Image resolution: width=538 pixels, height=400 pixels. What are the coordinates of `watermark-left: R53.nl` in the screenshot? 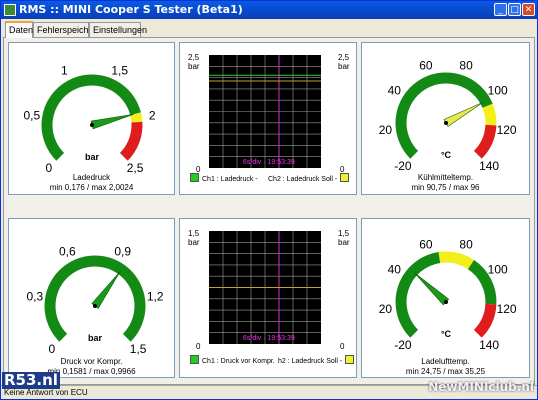 It's located at (31, 380).